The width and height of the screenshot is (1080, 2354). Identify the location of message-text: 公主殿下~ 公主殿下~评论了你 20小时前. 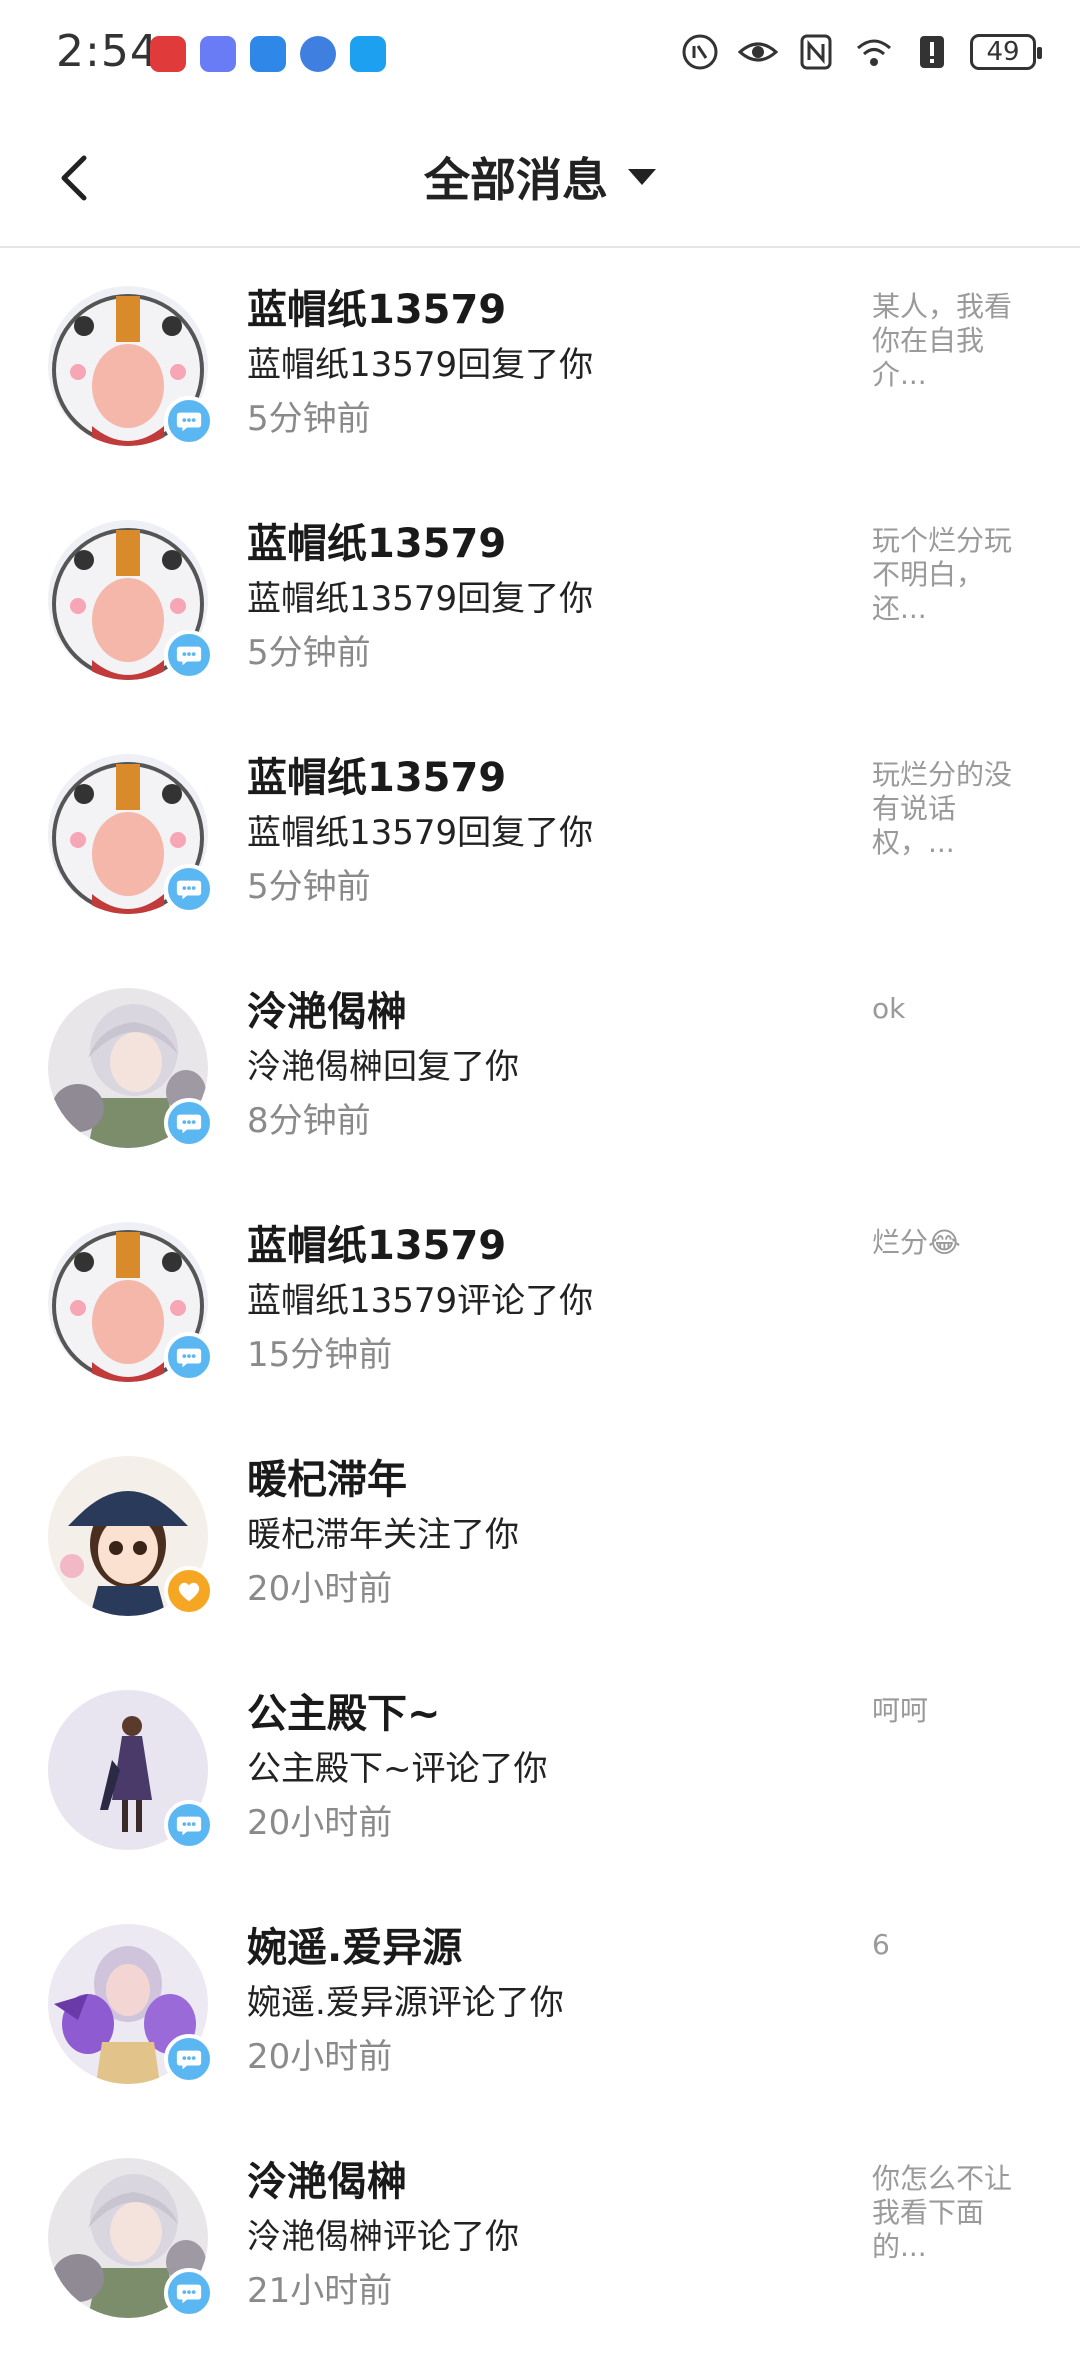
(547, 1768).